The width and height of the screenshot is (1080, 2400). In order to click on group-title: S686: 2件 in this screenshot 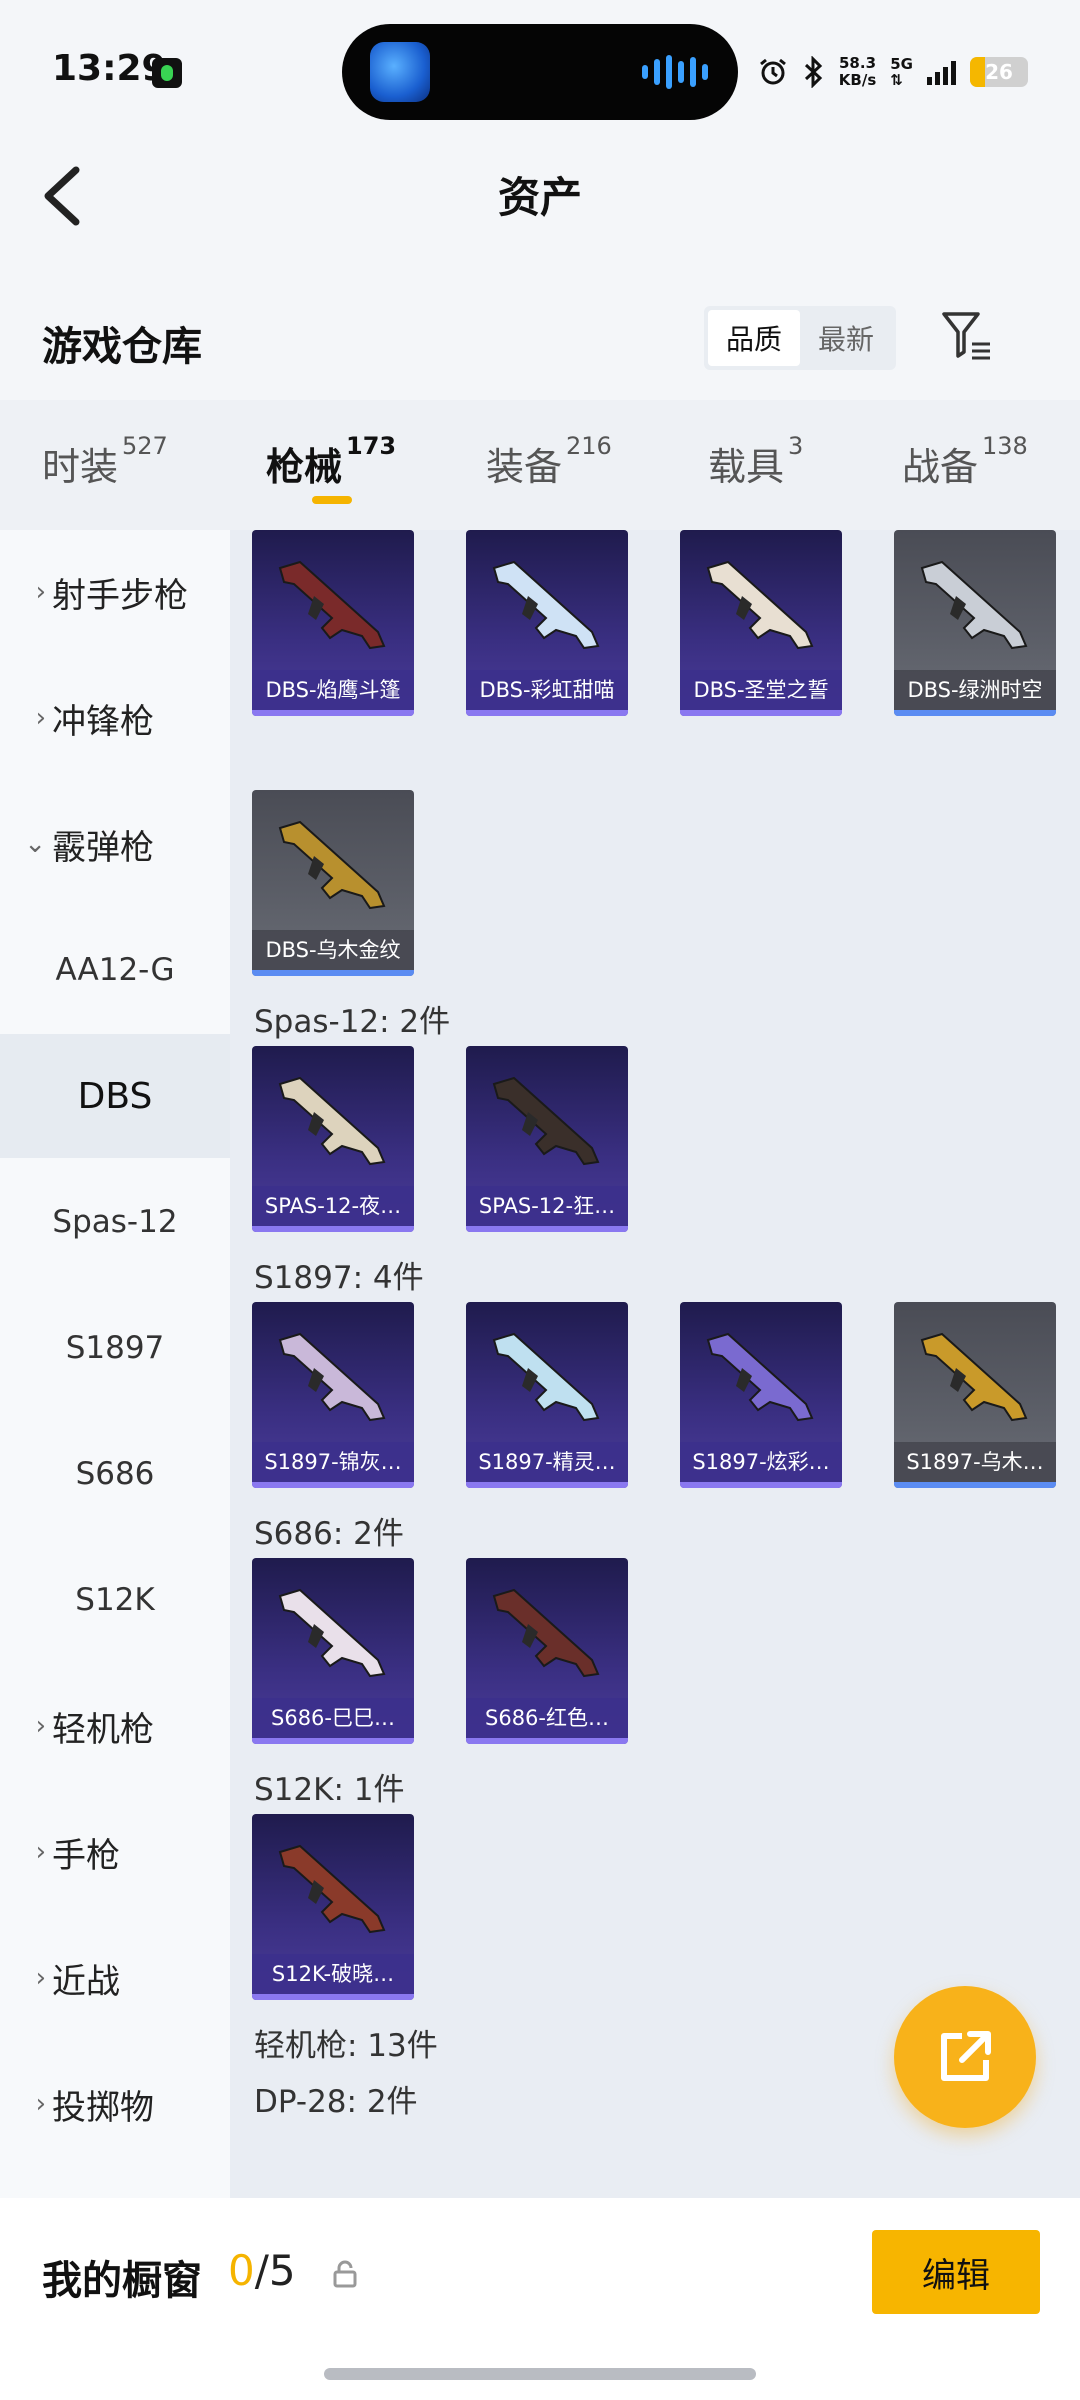, I will do `click(329, 1534)`.